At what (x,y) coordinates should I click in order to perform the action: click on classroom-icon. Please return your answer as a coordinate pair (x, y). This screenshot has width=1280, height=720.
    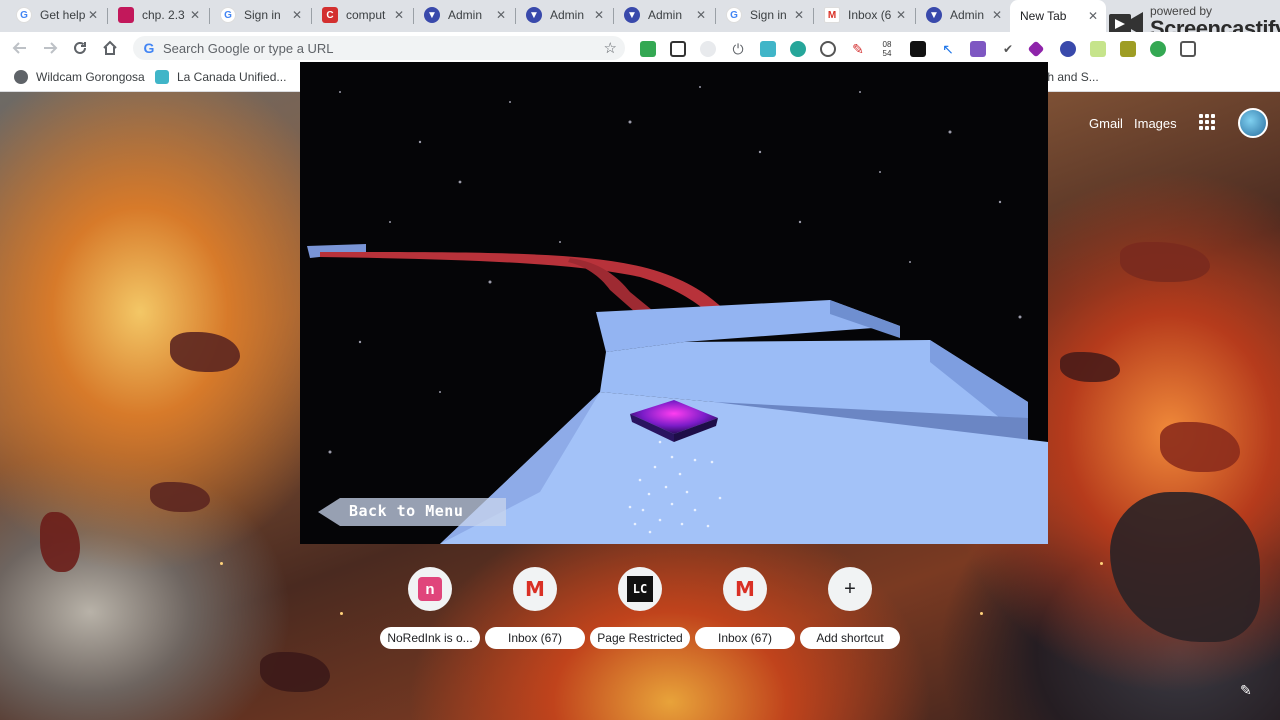
    Looking at the image, I should click on (126, 15).